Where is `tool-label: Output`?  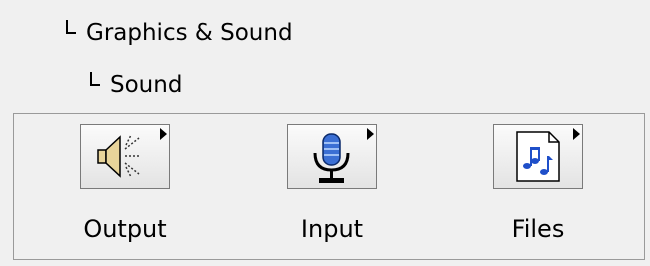 tool-label: Output is located at coordinates (125, 229).